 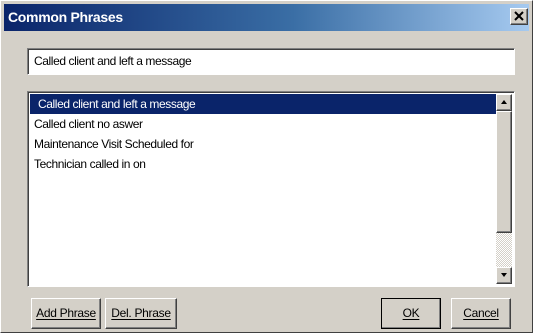 I want to click on ok-button: OK, so click(x=411, y=313).